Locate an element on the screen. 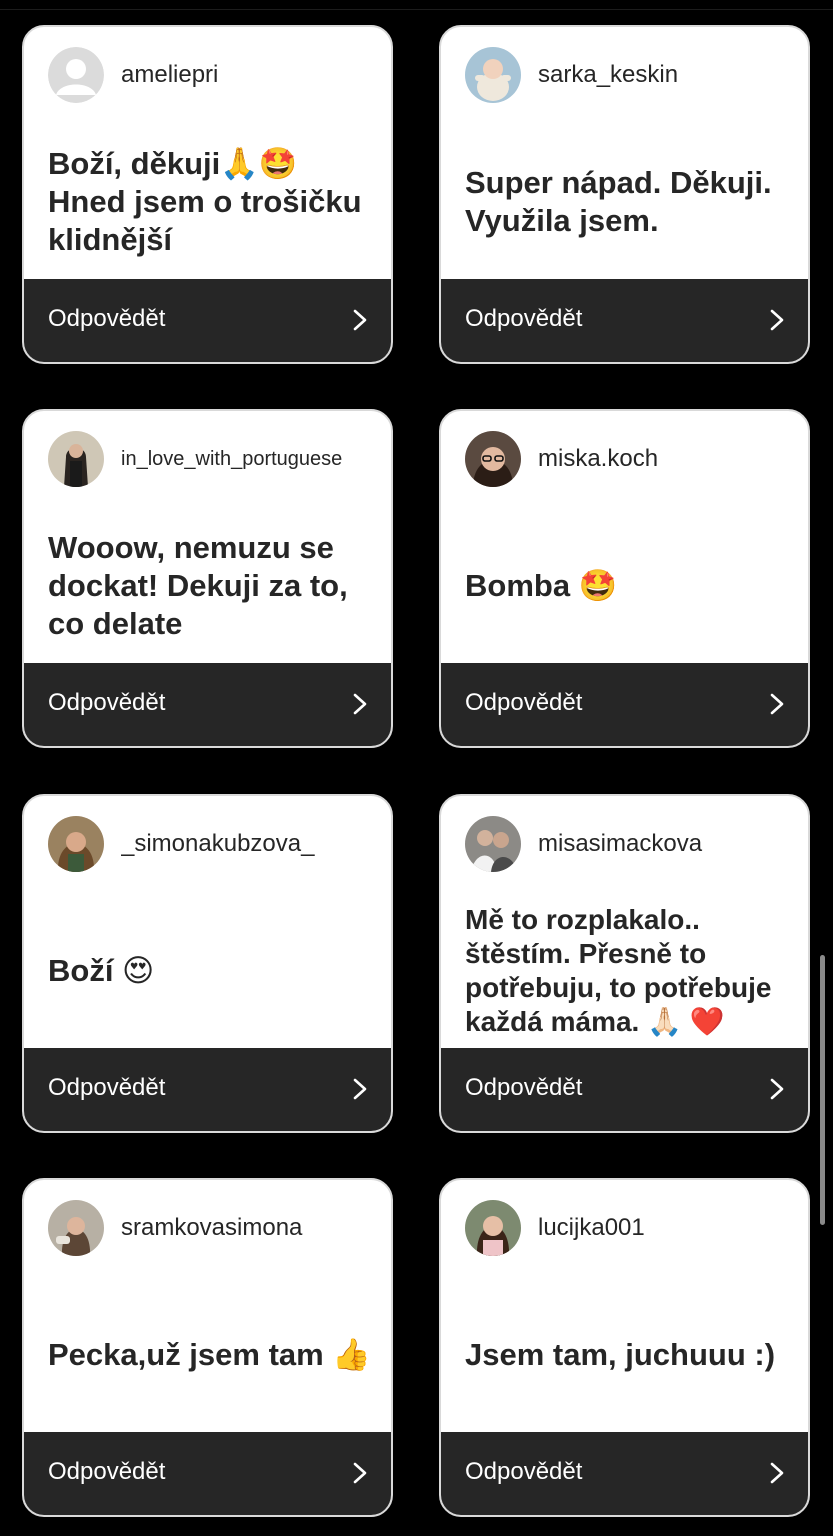  response-text: Bomba 🤩 is located at coordinates (541, 585).